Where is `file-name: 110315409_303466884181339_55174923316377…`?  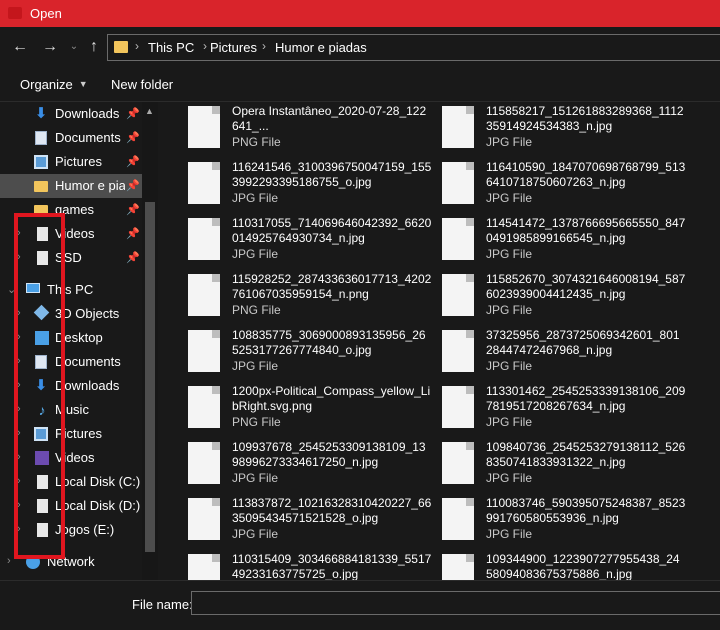 file-name: 110315409_303466884181339_55174923316377… is located at coordinates (332, 566).